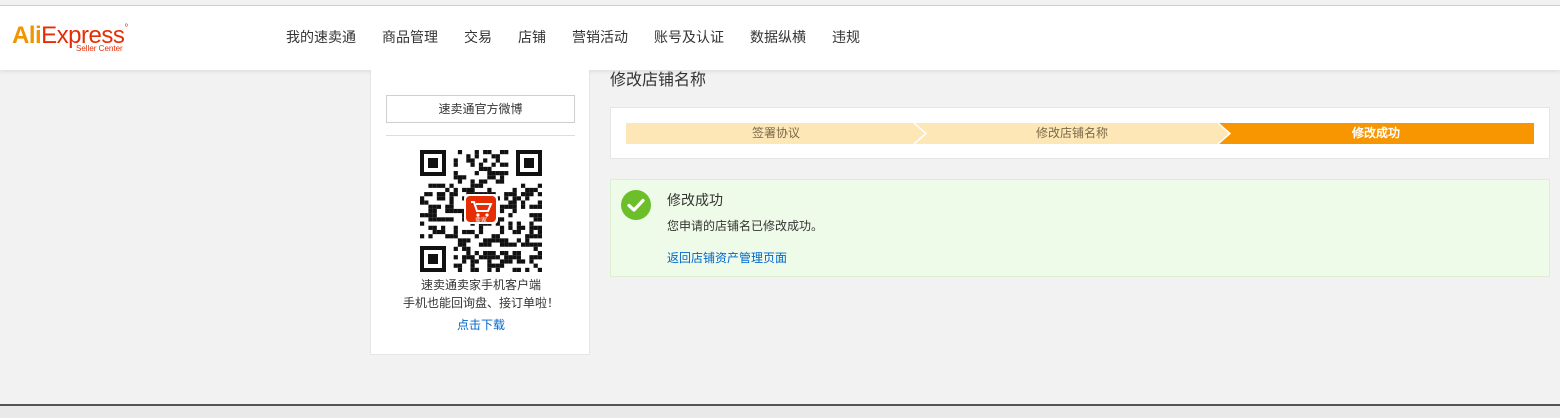 The width and height of the screenshot is (1560, 418). Describe the element at coordinates (480, 135) in the screenshot. I see `sidebar-divider` at that location.